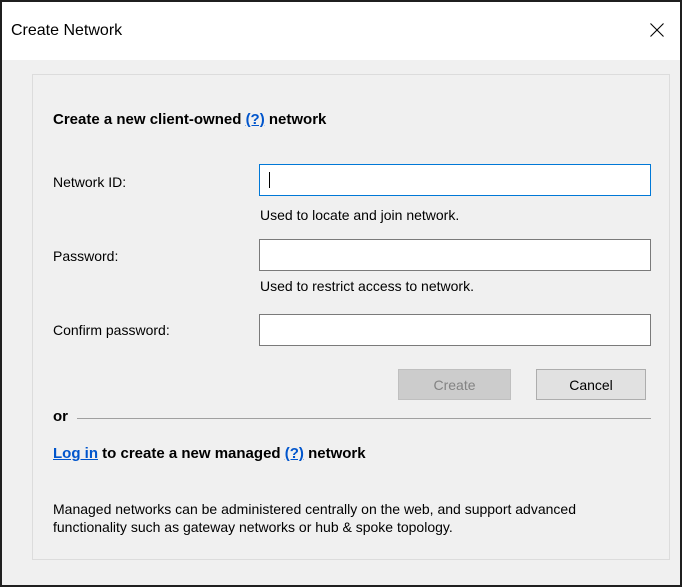 This screenshot has height=587, width=682. What do you see at coordinates (67, 30) in the screenshot?
I see `window-title: Create Network` at bounding box center [67, 30].